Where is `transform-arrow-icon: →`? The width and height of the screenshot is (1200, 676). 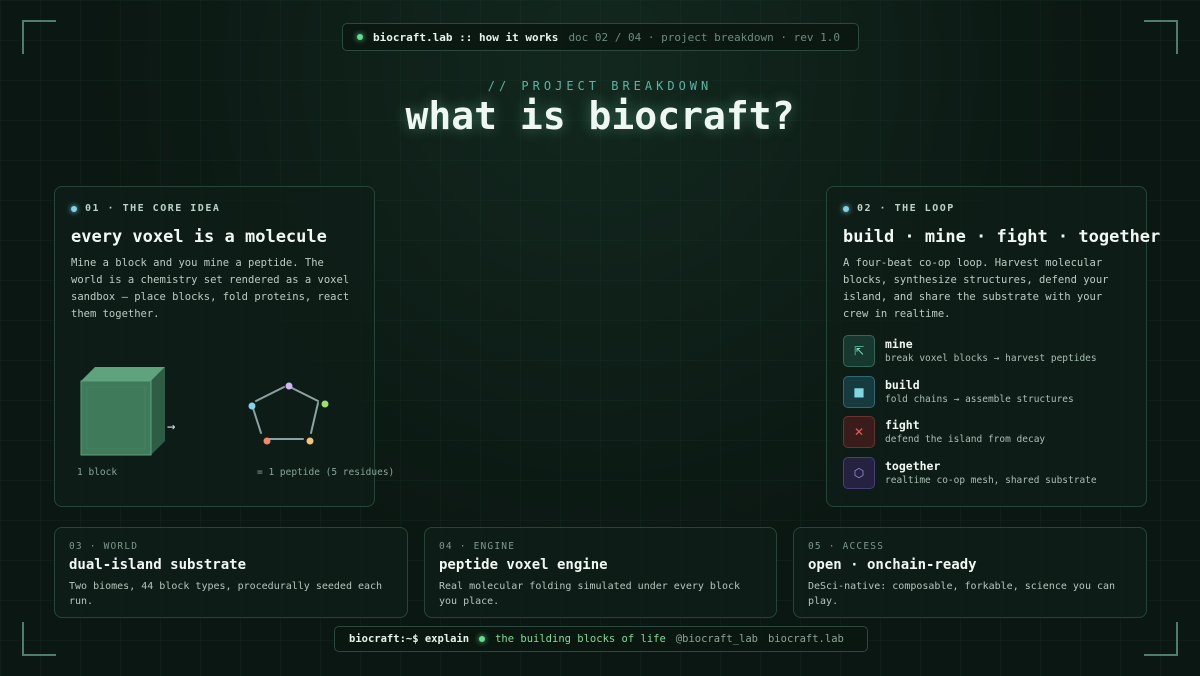 transform-arrow-icon: → is located at coordinates (171, 427).